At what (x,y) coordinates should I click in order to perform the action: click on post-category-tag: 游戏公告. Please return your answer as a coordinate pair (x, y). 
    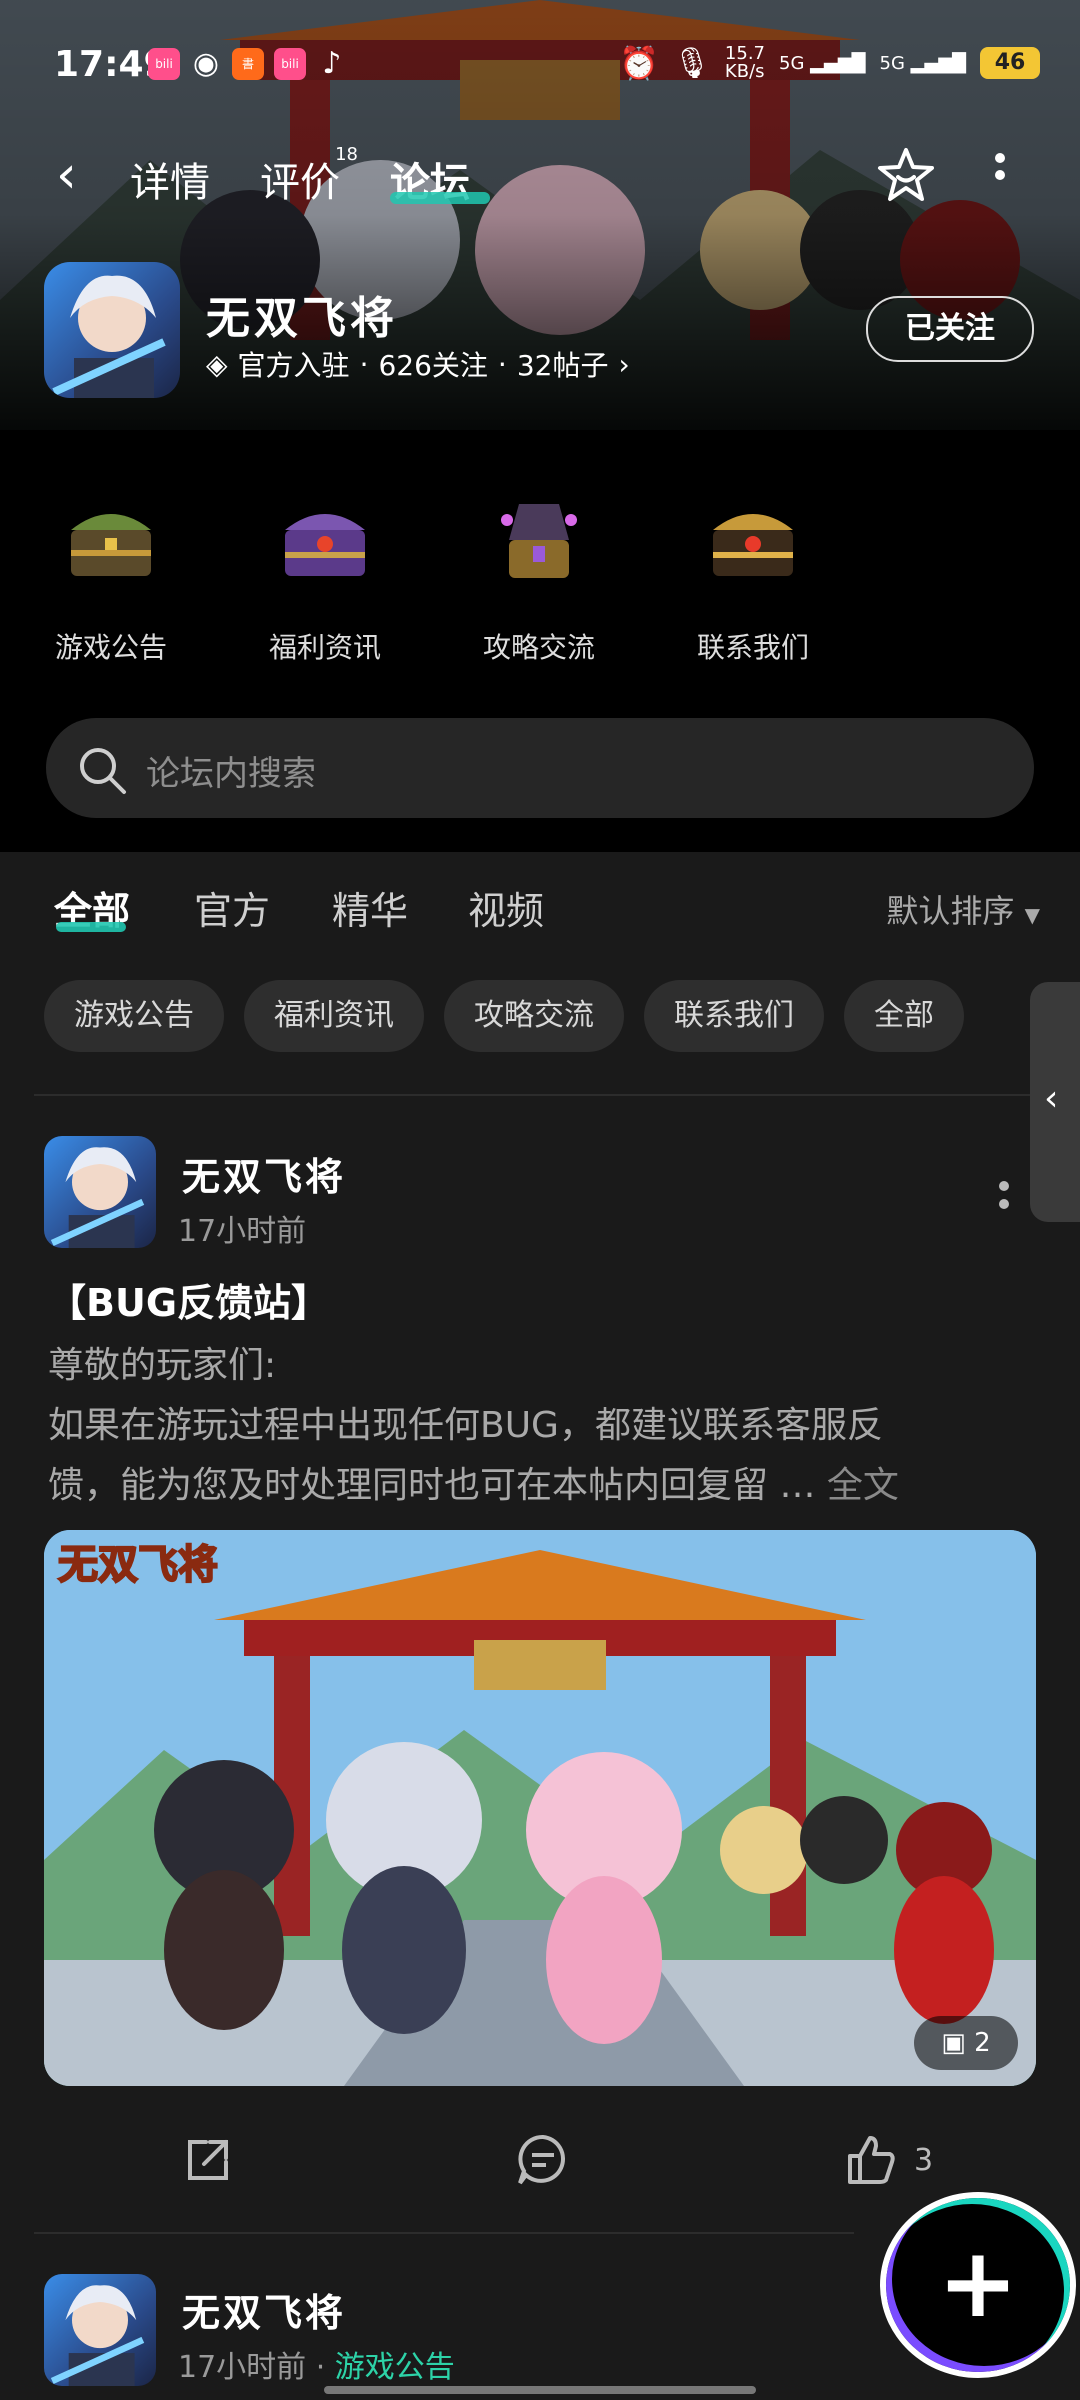
    Looking at the image, I should click on (395, 2367).